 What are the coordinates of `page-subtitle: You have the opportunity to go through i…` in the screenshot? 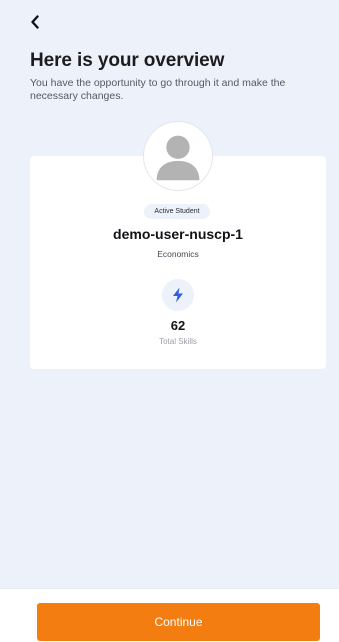 It's located at (158, 89).